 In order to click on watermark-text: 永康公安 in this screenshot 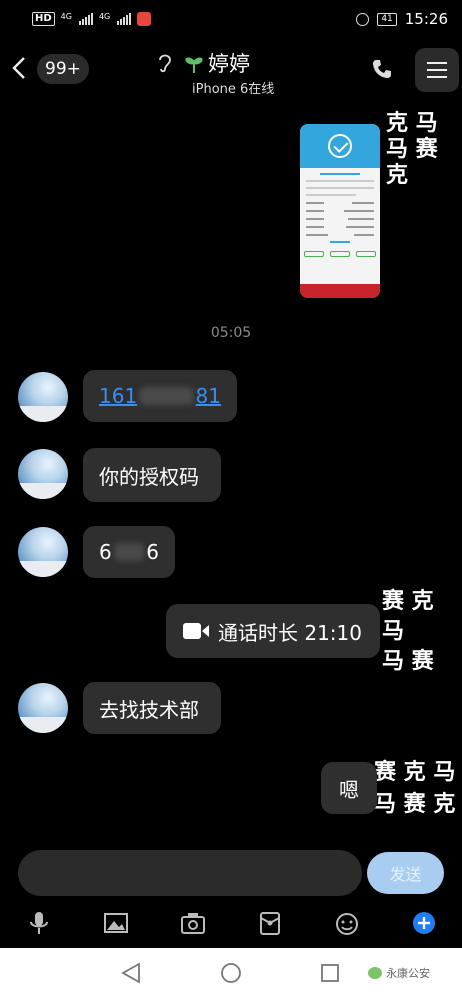, I will do `click(408, 973)`.